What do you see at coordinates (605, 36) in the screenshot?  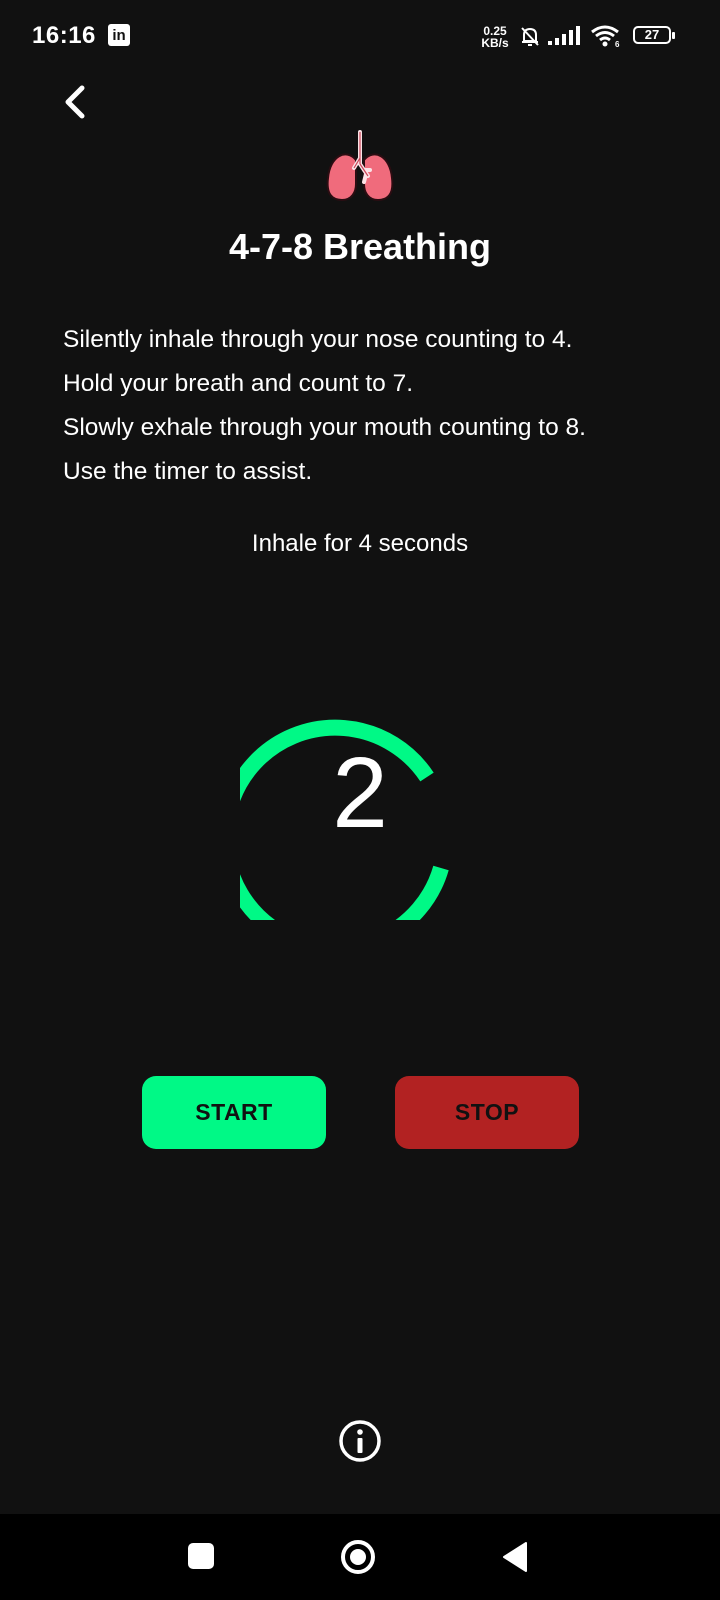 I see `wifi-icon: 6` at bounding box center [605, 36].